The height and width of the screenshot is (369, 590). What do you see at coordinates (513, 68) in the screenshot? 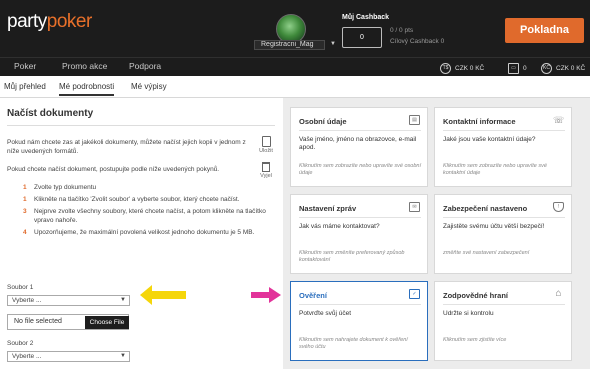
I see `wallet-icon: ▭` at bounding box center [513, 68].